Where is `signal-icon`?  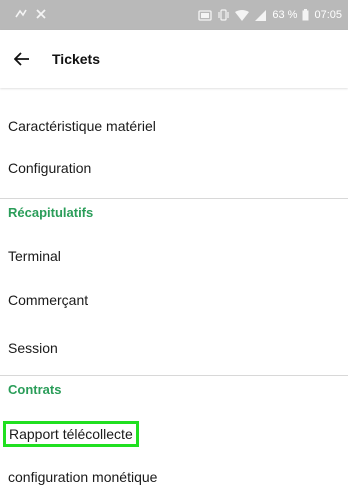
signal-icon is located at coordinates (260, 15).